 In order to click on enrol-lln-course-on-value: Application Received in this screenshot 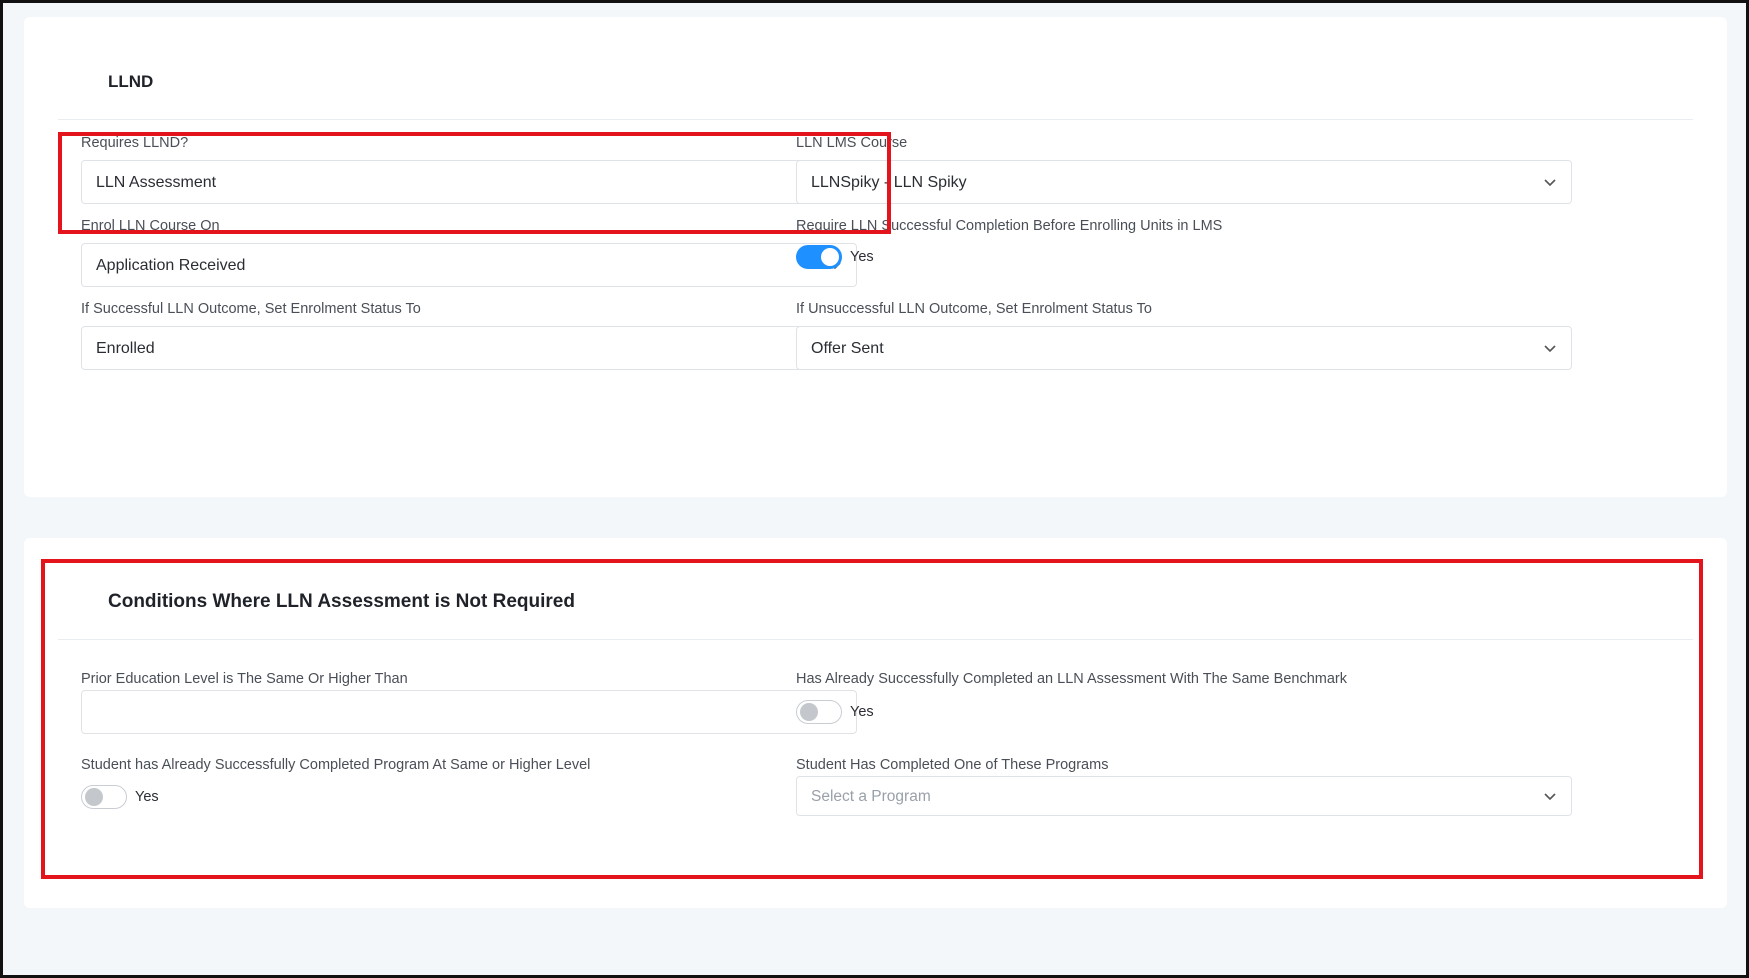, I will do `click(171, 265)`.